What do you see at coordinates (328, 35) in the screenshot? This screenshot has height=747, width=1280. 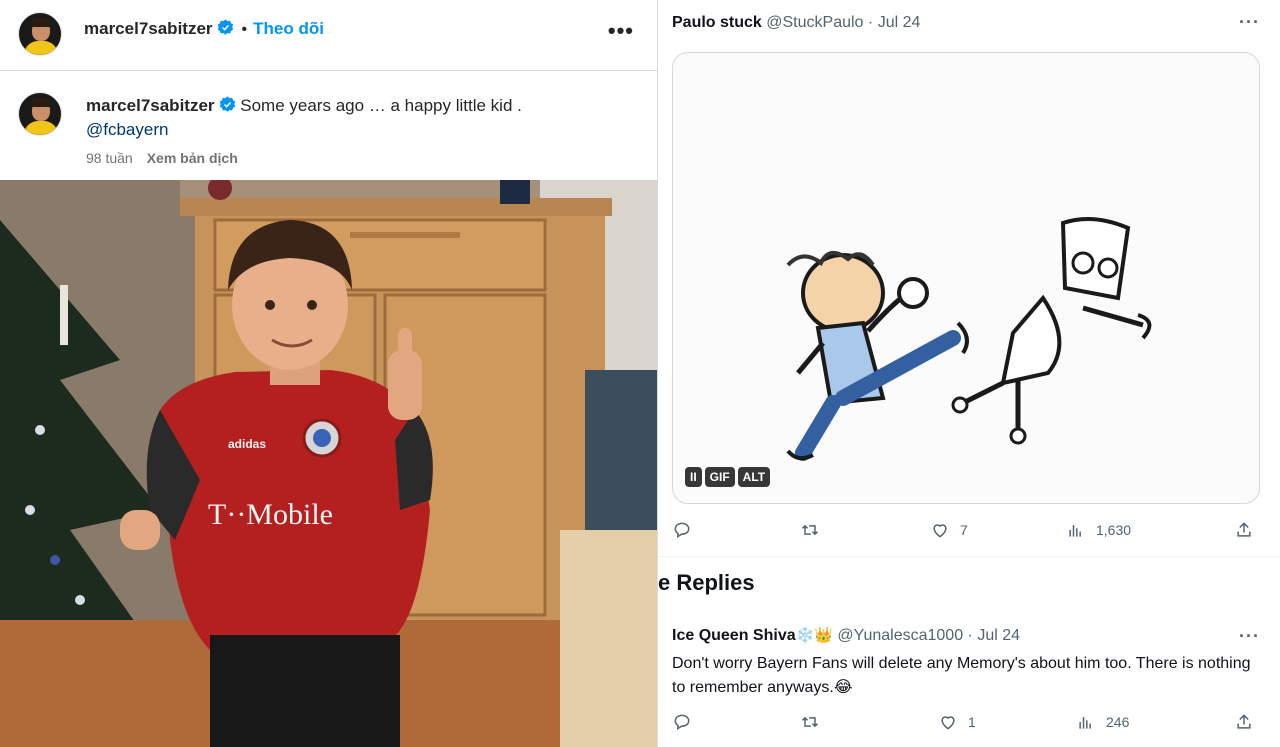 I see `instagram-post-header: marcel7sabitzer • Theo dõi •••` at bounding box center [328, 35].